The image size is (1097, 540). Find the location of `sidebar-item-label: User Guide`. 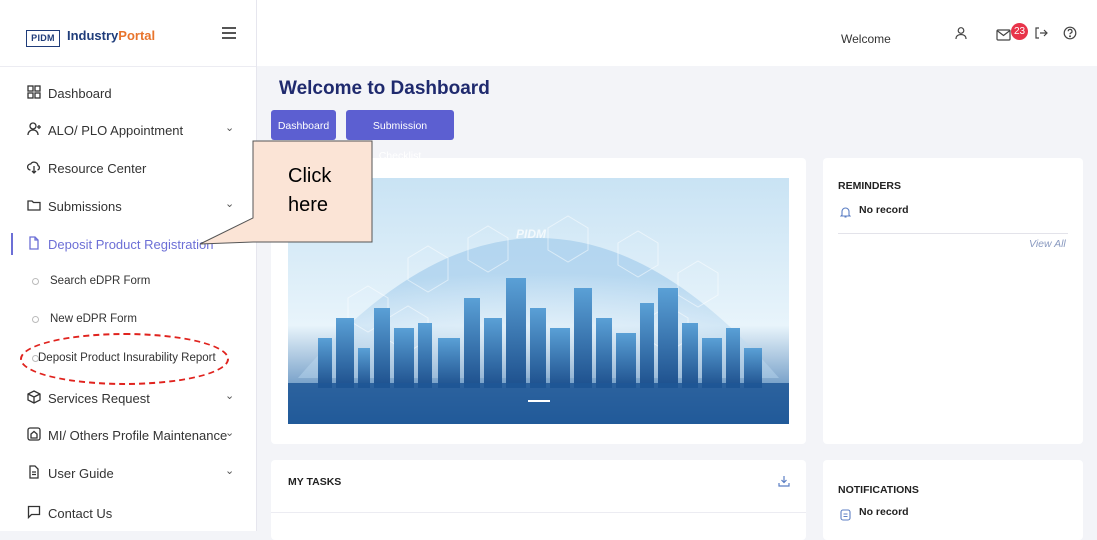

sidebar-item-label: User Guide is located at coordinates (81, 473).